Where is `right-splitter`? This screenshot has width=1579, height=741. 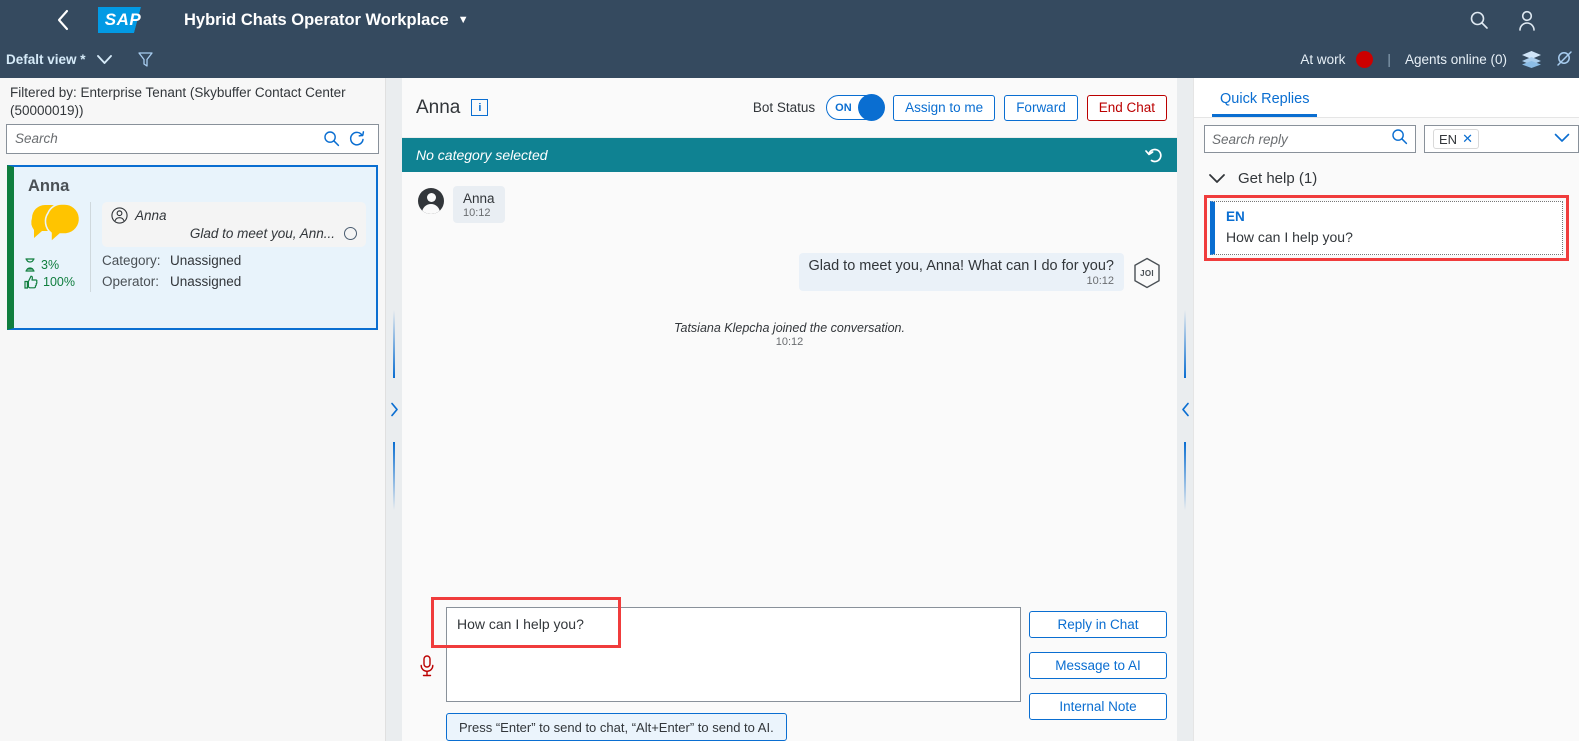
right-splitter is located at coordinates (1185, 409).